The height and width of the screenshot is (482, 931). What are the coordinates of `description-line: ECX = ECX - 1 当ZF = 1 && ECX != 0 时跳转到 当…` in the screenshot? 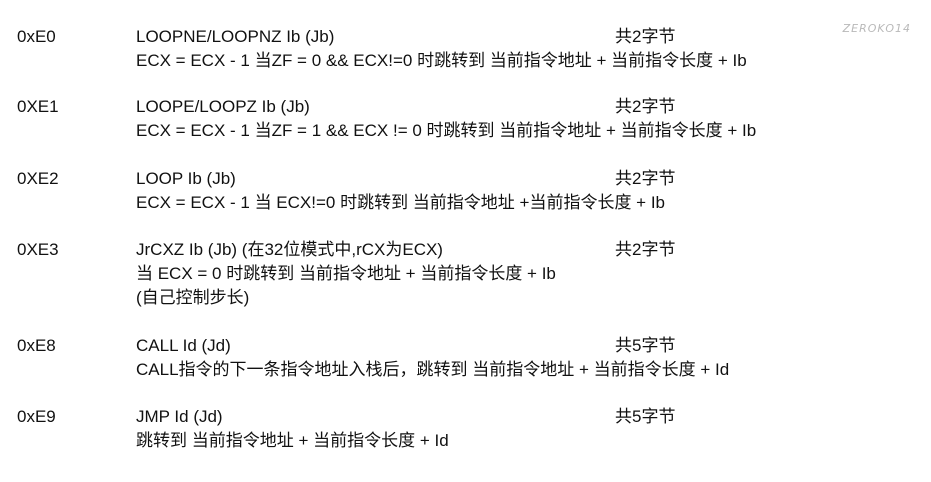 It's located at (446, 130).